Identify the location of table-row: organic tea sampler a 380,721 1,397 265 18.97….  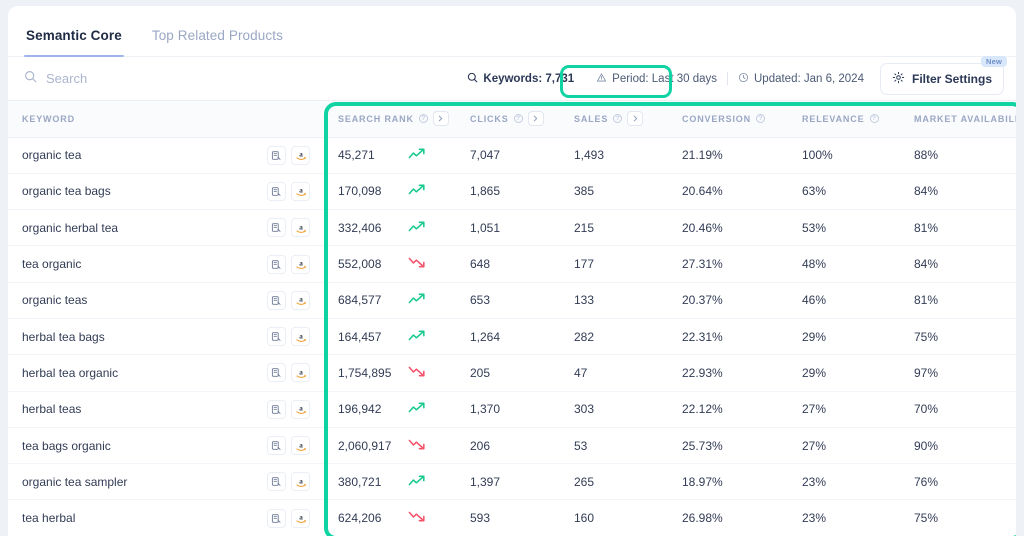
(512, 482).